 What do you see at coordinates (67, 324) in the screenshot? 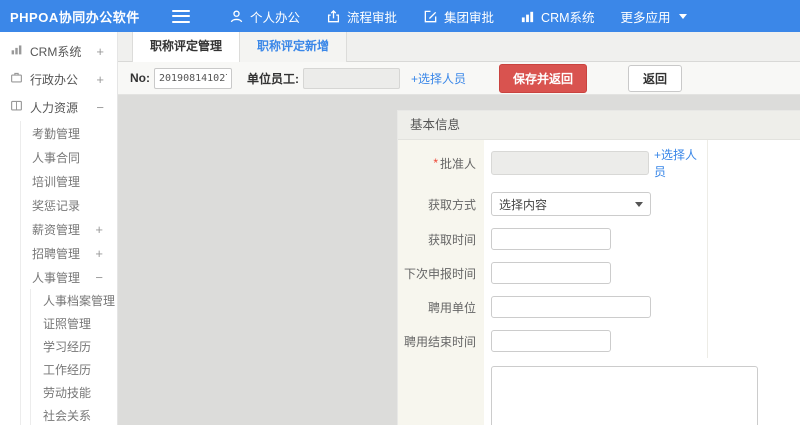
I see `sidebar-item-label: 证照管理` at bounding box center [67, 324].